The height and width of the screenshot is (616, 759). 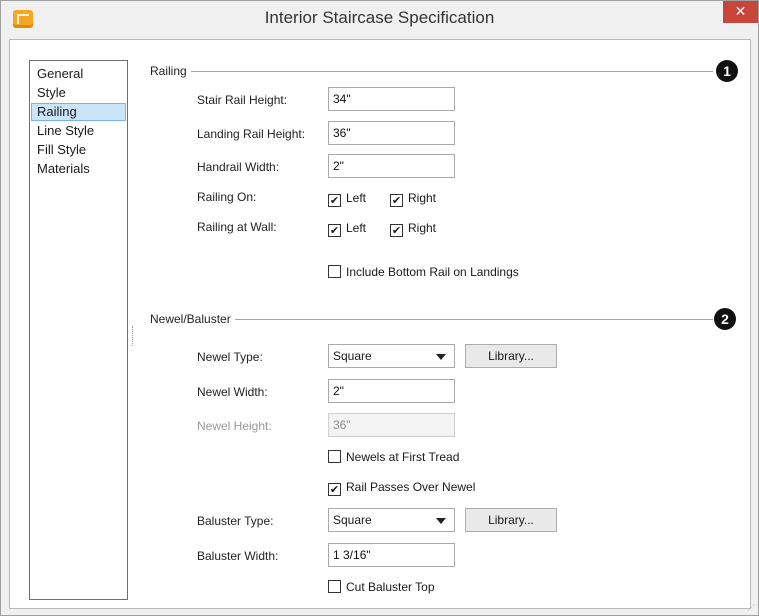 What do you see at coordinates (391, 99) in the screenshot?
I see `stair-rail-height-input` at bounding box center [391, 99].